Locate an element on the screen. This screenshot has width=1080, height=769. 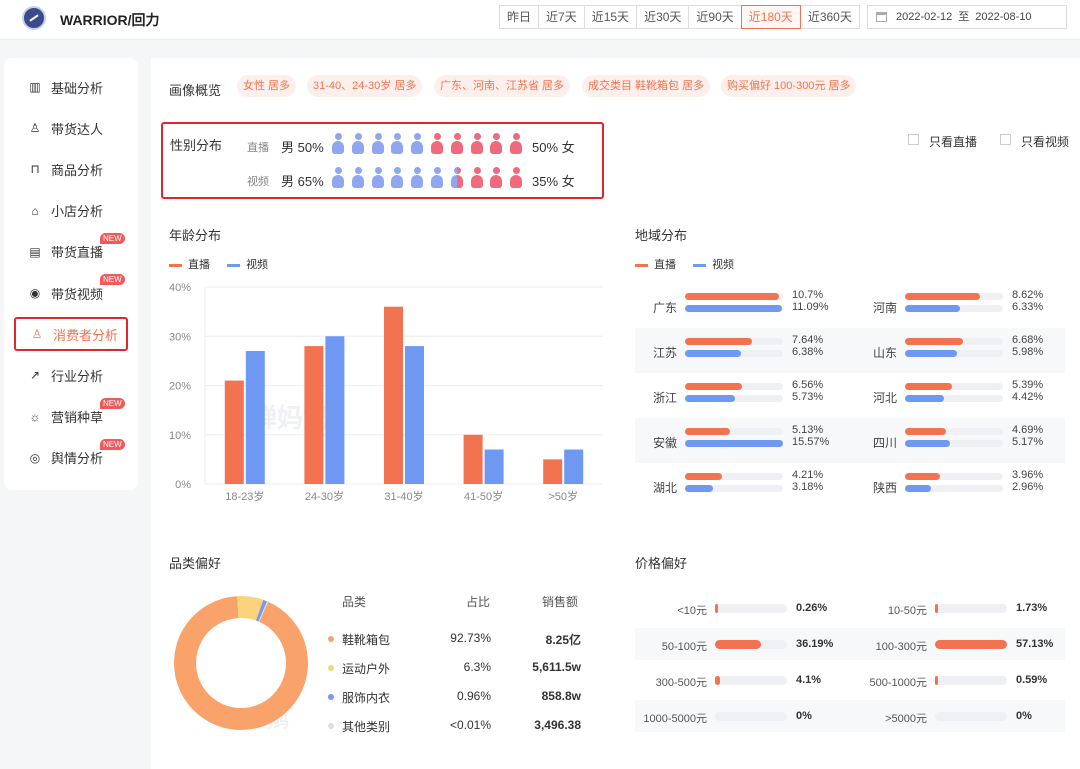
sidebar-item: ▥ 基础分析 is located at coordinates (71, 87).